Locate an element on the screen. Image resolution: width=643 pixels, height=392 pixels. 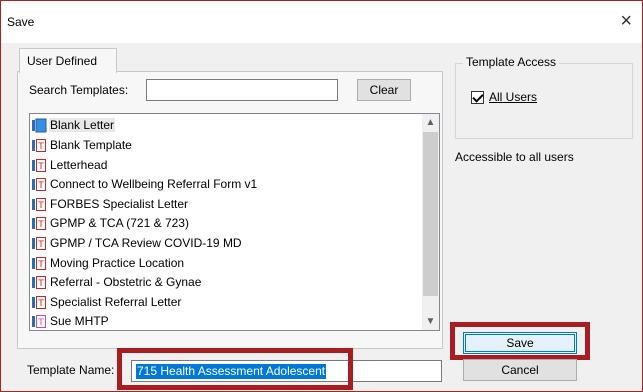
mh-template-document-icon: T is located at coordinates (39, 321).